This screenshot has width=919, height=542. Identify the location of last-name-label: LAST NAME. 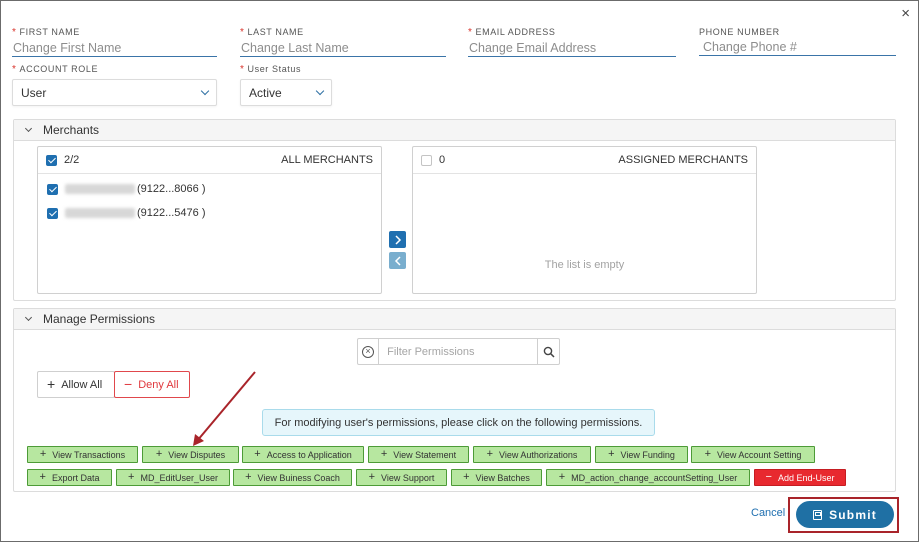
(275, 32).